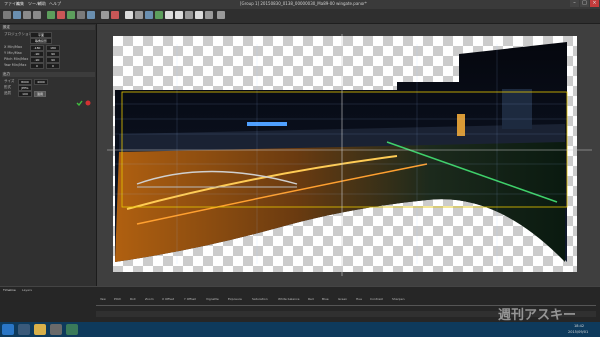 The image size is (600, 337). What do you see at coordinates (61, 15) in the screenshot?
I see `rotate-icon` at bounding box center [61, 15].